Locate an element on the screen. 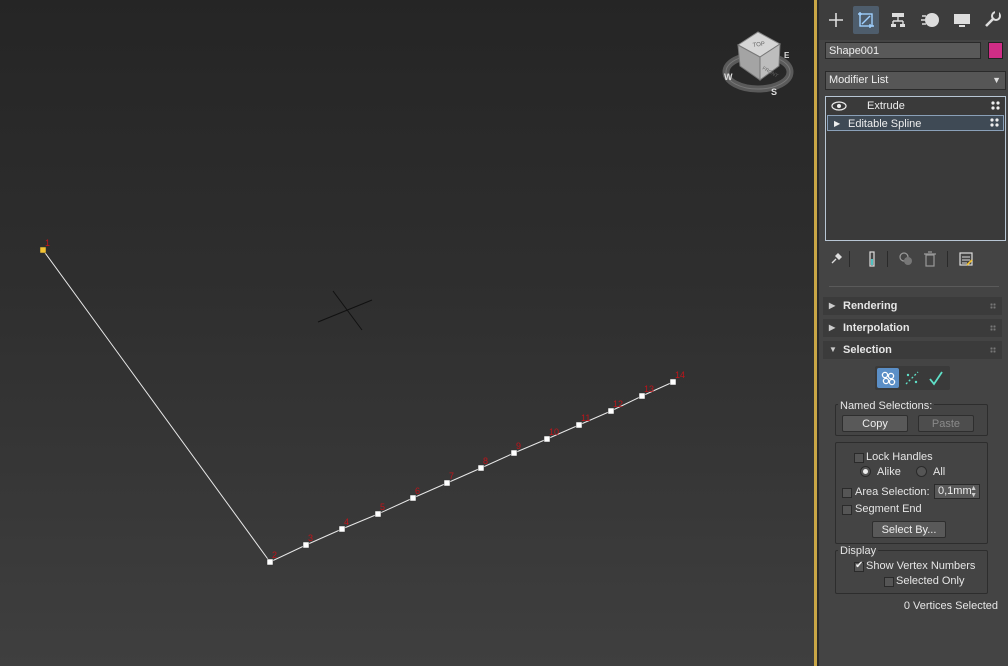 The width and height of the screenshot is (1008, 666). show-end-result-icon is located at coordinates (872, 259).